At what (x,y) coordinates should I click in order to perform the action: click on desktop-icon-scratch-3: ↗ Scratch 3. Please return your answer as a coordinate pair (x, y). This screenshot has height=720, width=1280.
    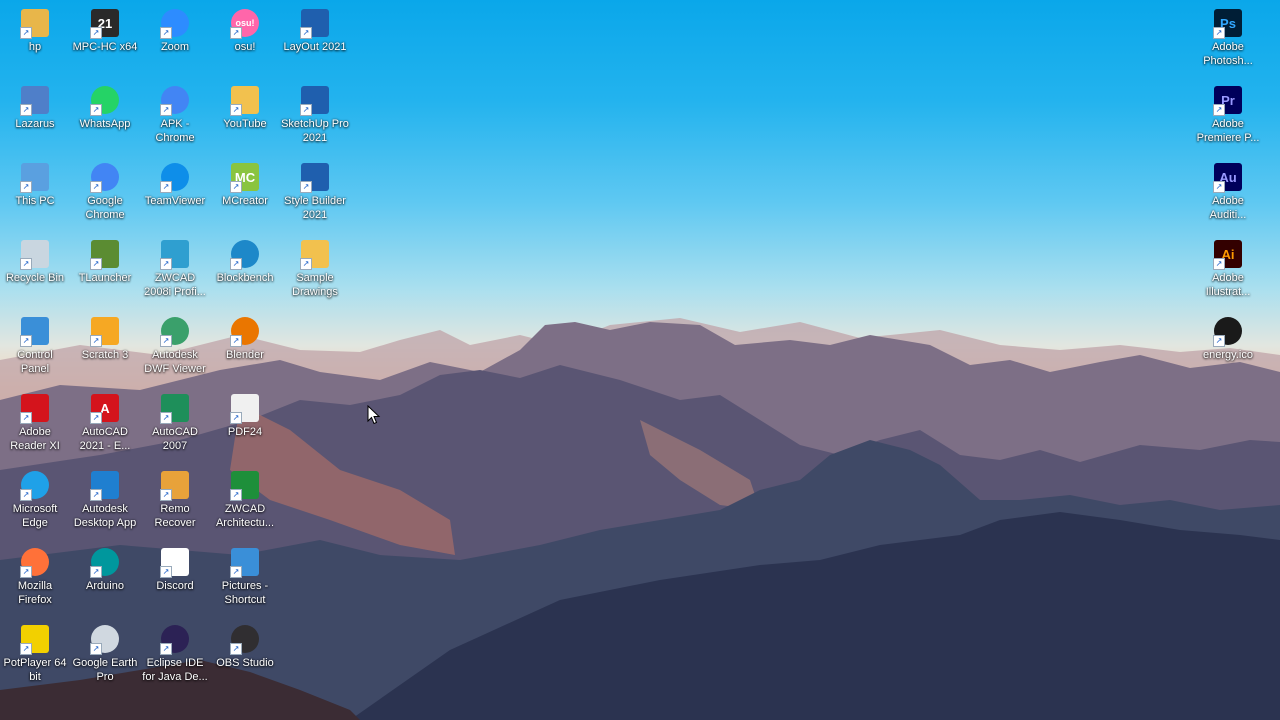
    Looking at the image, I should click on (105, 349).